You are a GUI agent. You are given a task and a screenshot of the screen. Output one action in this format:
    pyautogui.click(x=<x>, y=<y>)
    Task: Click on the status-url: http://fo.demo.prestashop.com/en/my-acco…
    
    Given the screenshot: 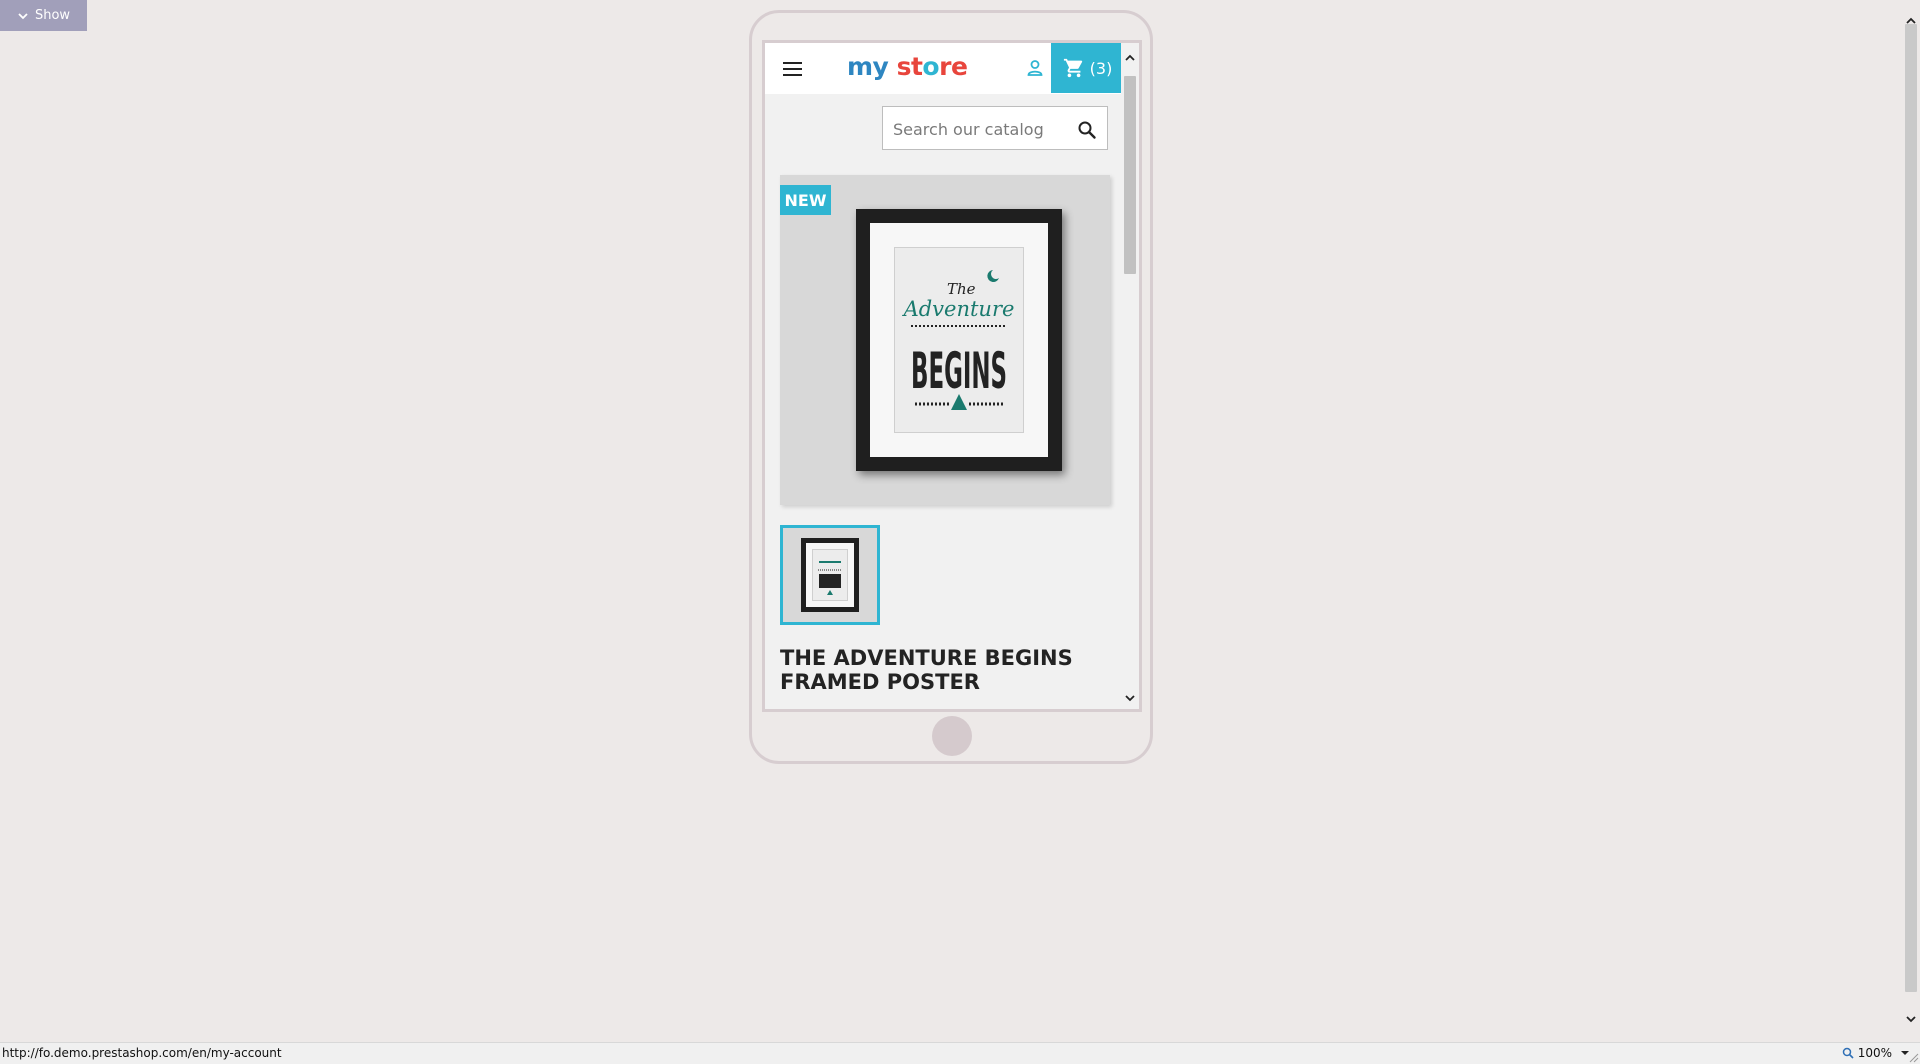 What is the action you would take?
    pyautogui.click(x=142, y=1053)
    